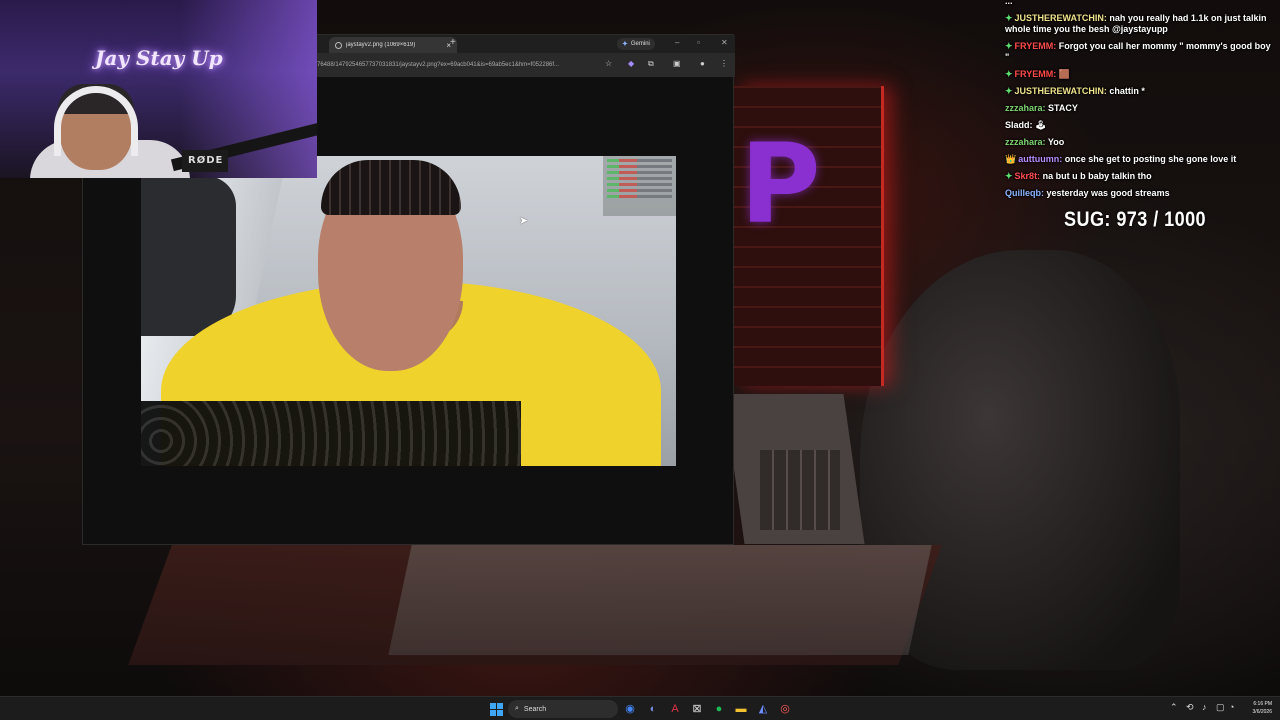 This screenshot has width=1280, height=720. What do you see at coordinates (698, 42) in the screenshot?
I see `maximize-icon: ▫` at bounding box center [698, 42].